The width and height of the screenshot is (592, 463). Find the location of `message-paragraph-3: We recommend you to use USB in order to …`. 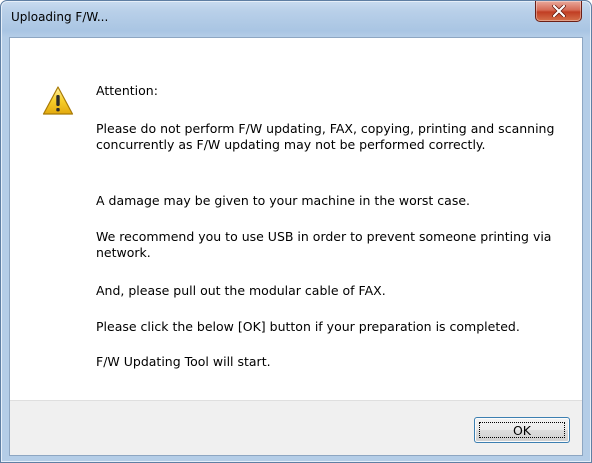

message-paragraph-3: We recommend you to use USB in order to … is located at coordinates (324, 244).